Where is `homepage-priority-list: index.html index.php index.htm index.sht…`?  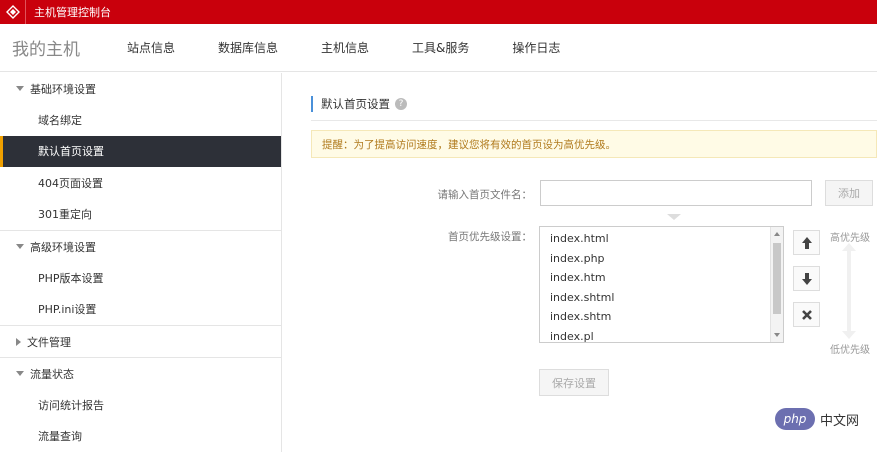 homepage-priority-list: index.html index.php index.htm index.sht… is located at coordinates (661, 284).